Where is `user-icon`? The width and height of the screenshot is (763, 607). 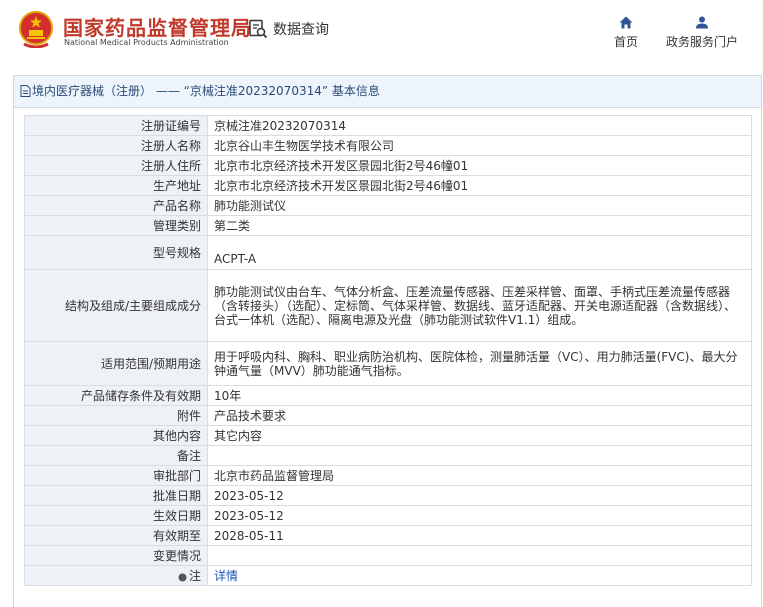
user-icon is located at coordinates (702, 22).